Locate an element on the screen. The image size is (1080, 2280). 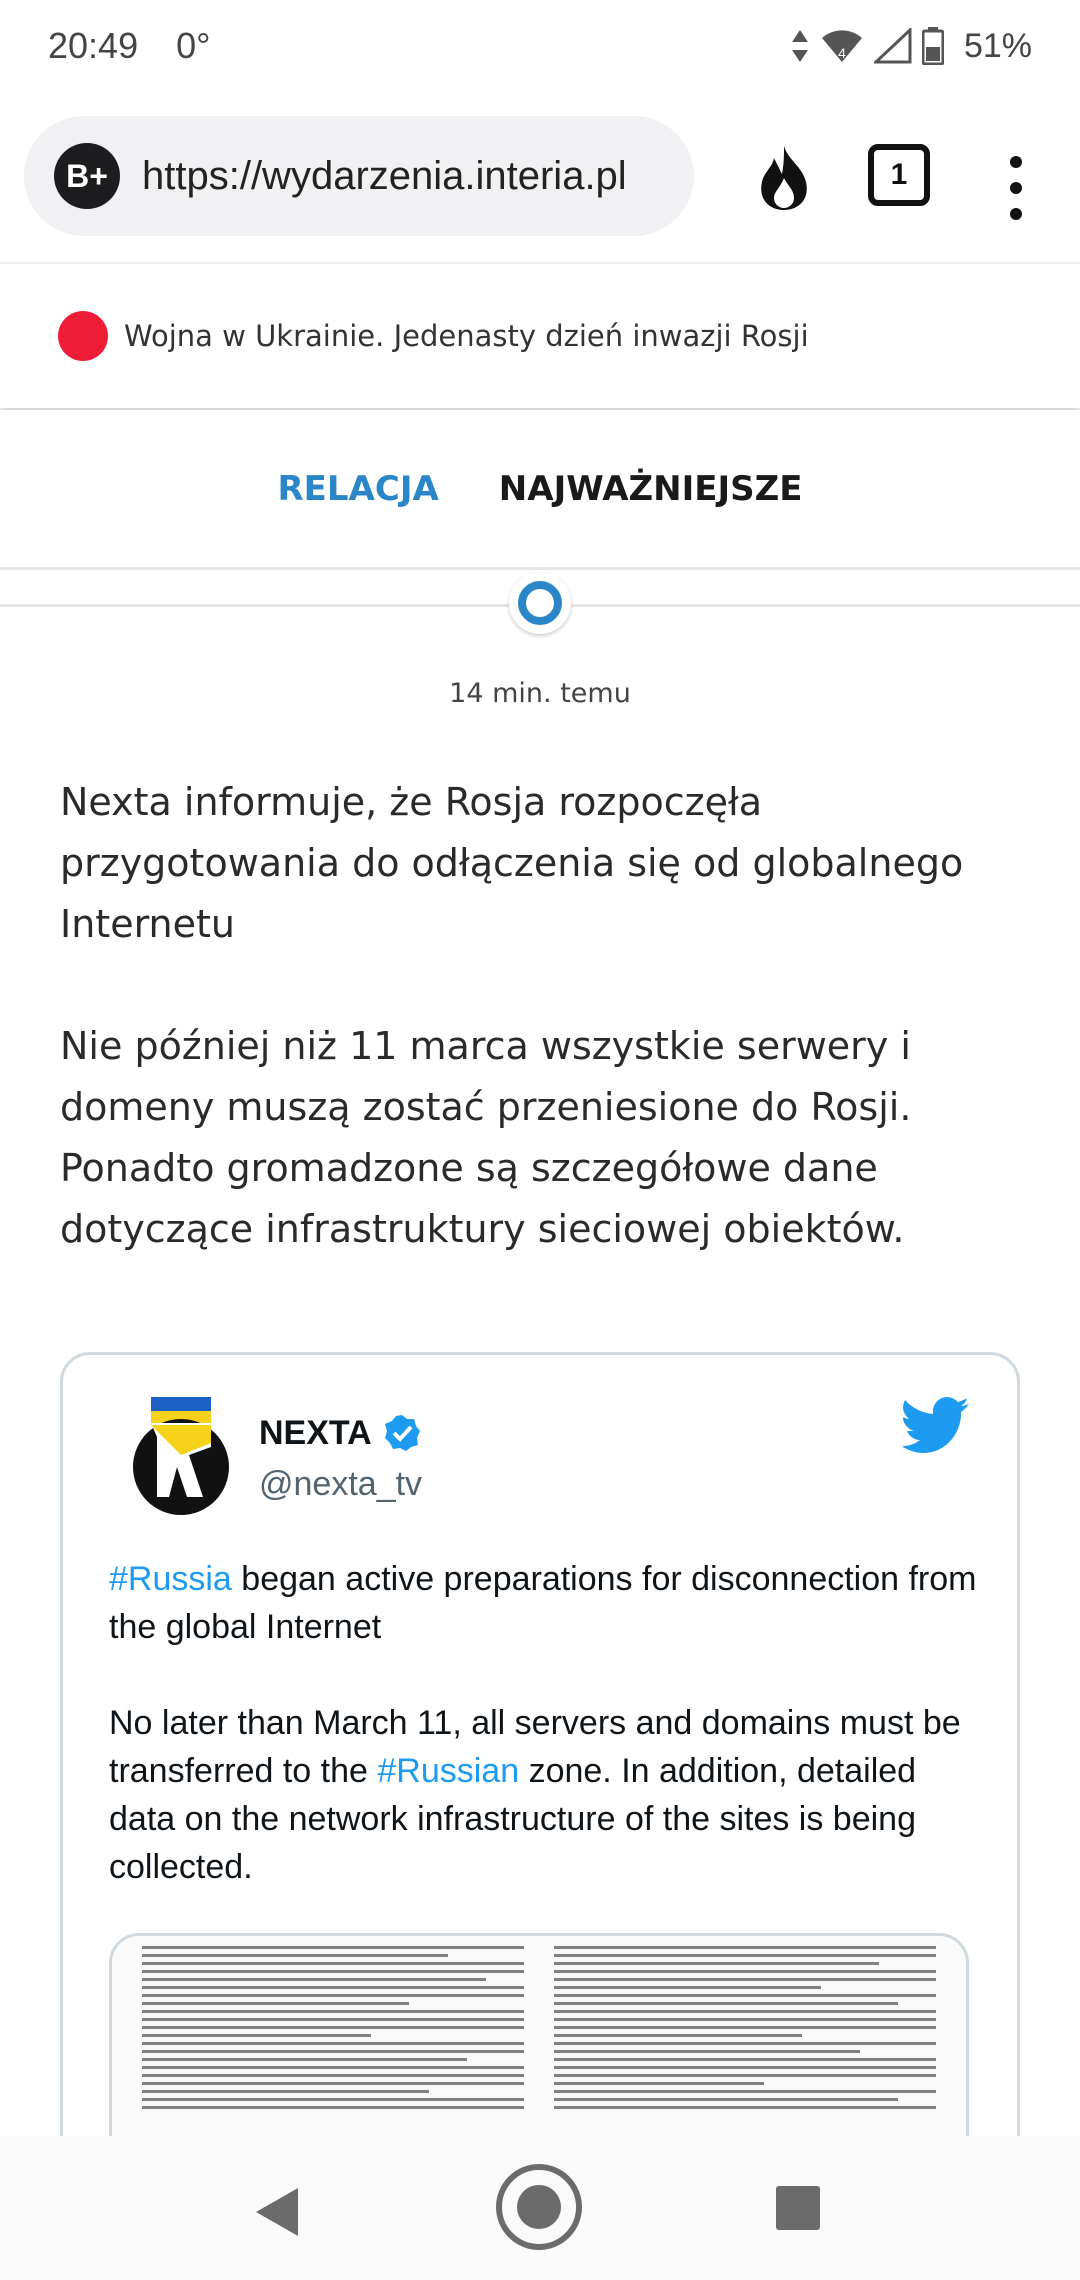
hashtag-link: #Russian is located at coordinates (448, 1771).